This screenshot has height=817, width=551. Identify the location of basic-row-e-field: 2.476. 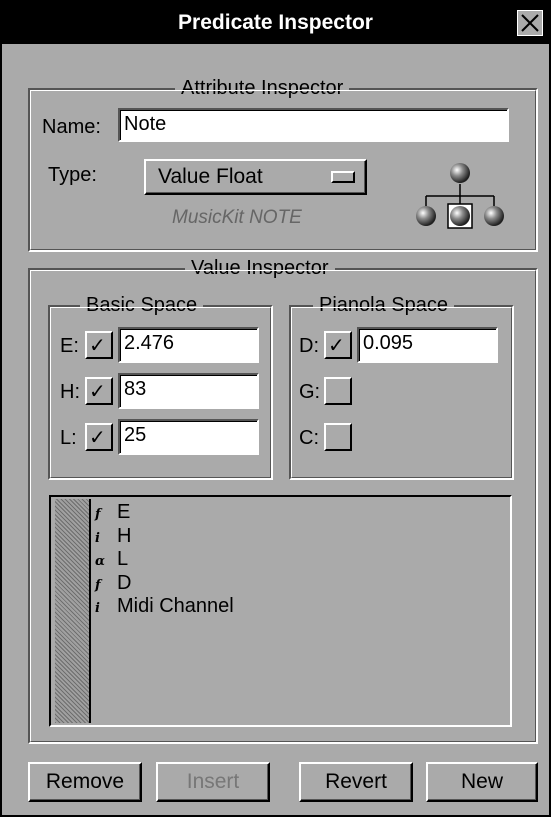
(188, 345).